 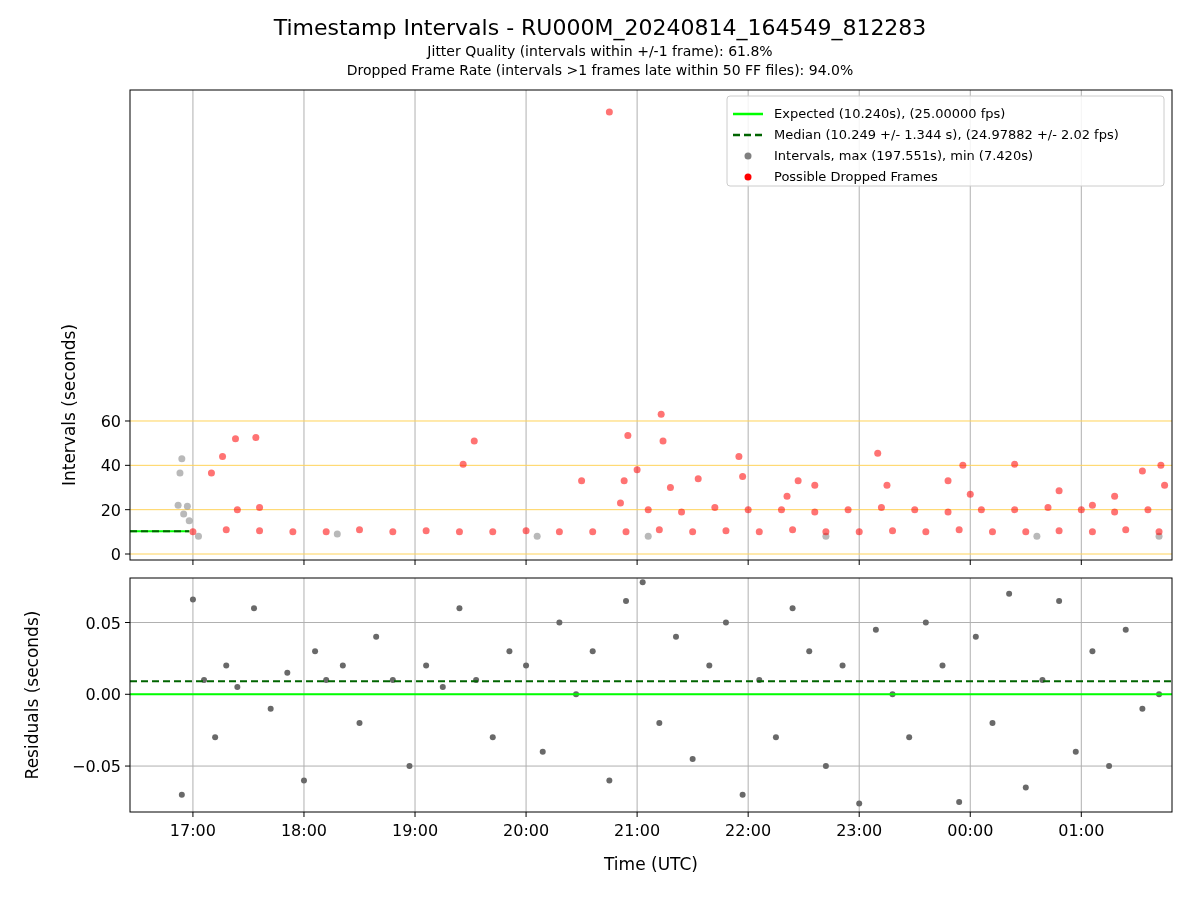 I want to click on tick-label: 0.05, so click(x=103, y=623).